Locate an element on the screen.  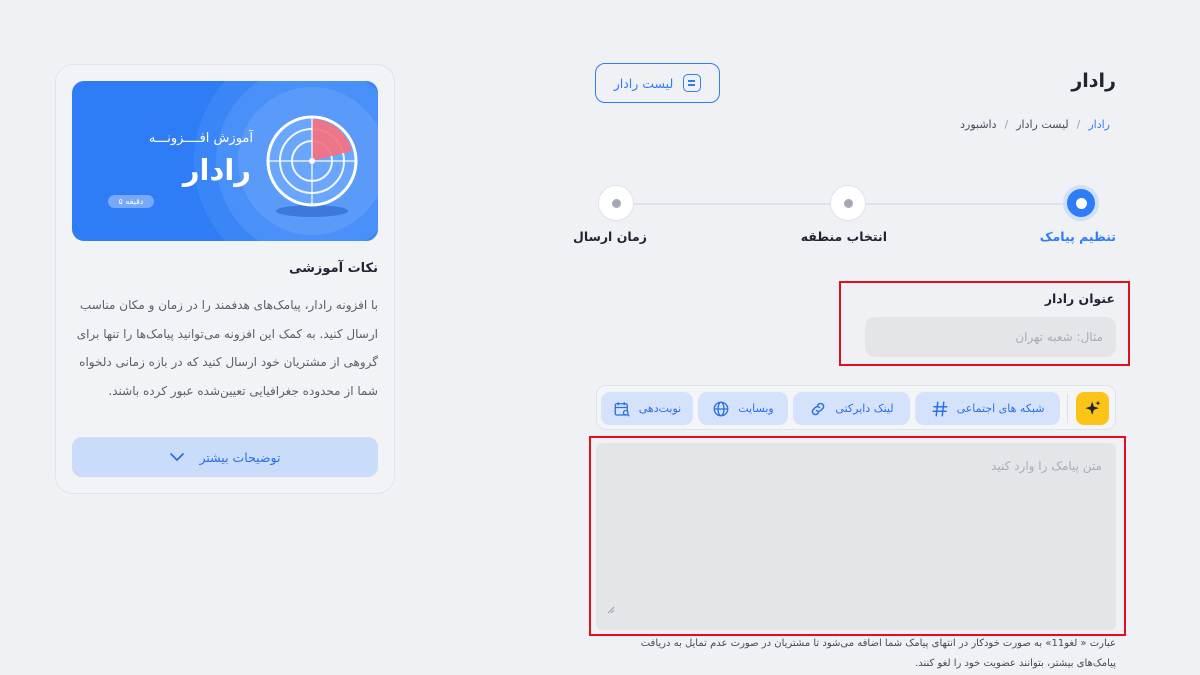
breadcrumb-dashboard: داشبورد is located at coordinates (978, 124).